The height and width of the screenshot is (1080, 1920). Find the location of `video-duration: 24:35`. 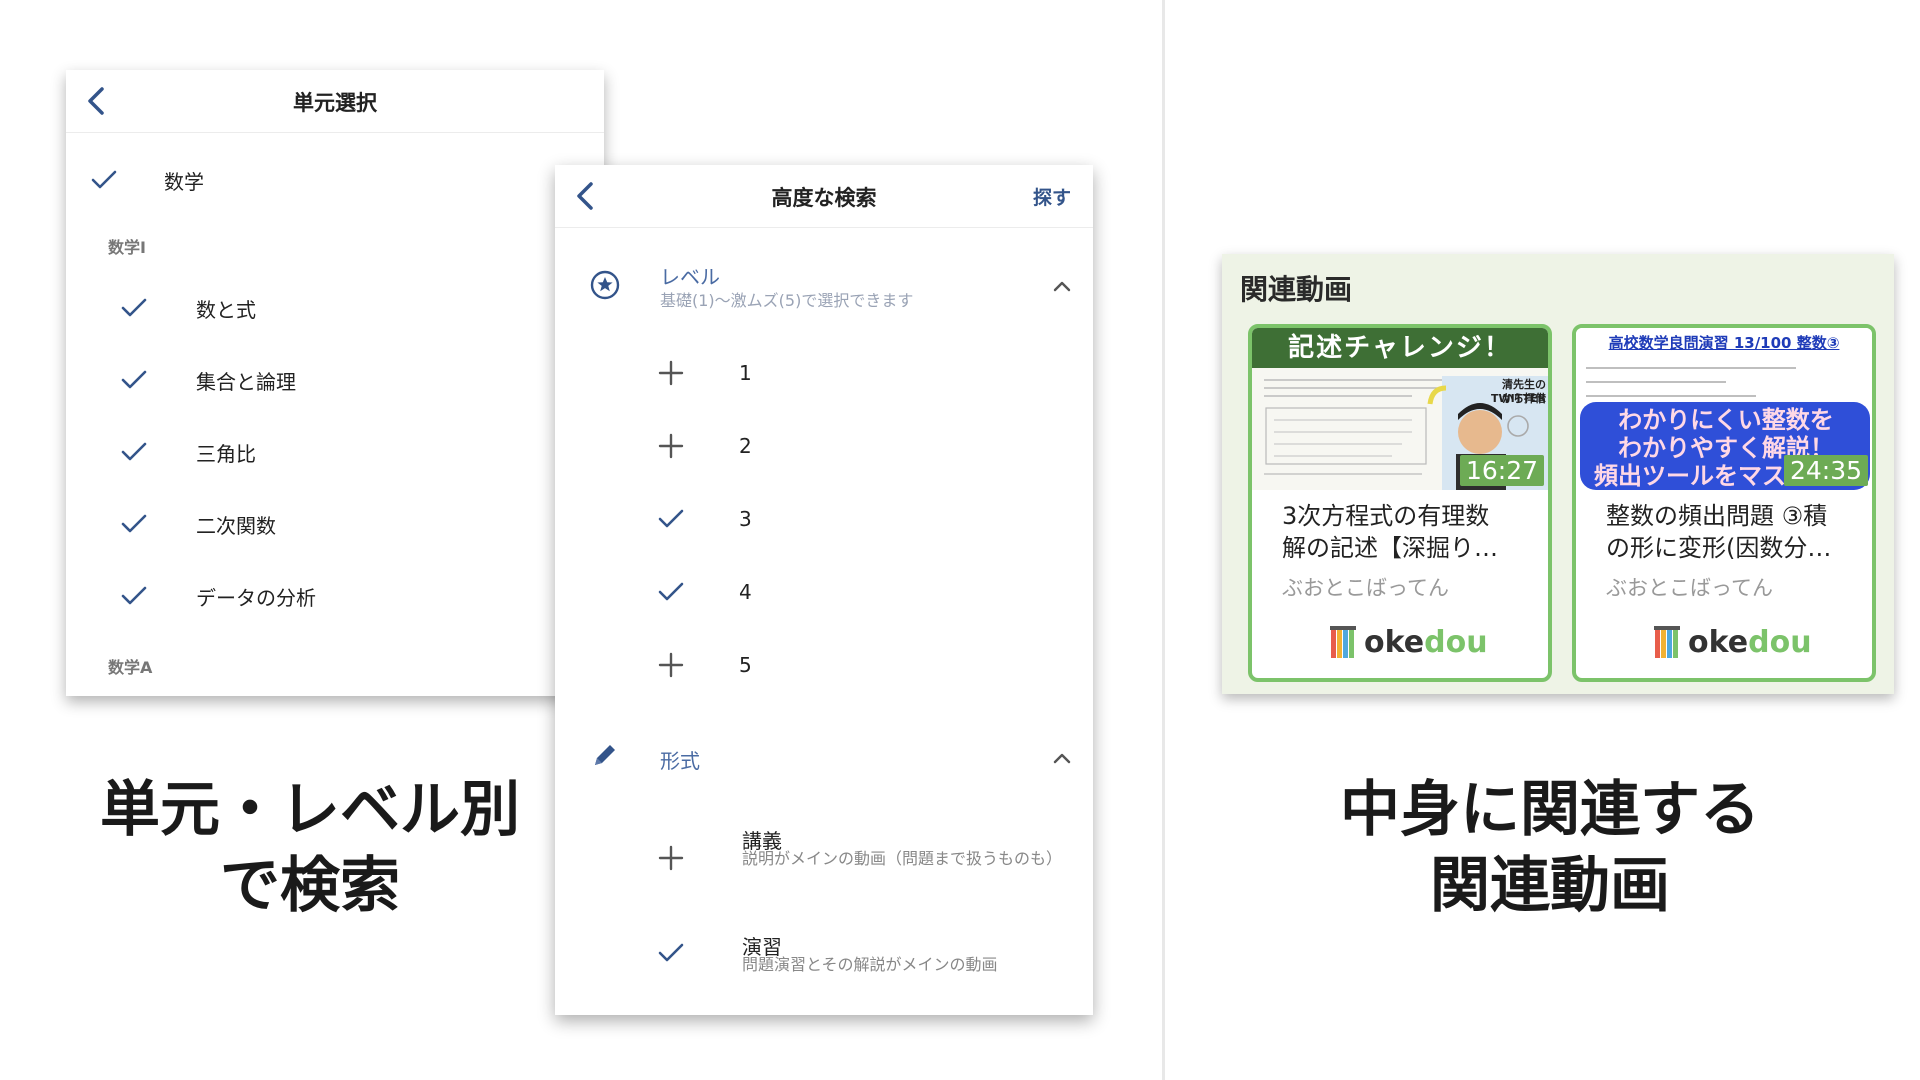

video-duration: 24:35 is located at coordinates (1825, 470).